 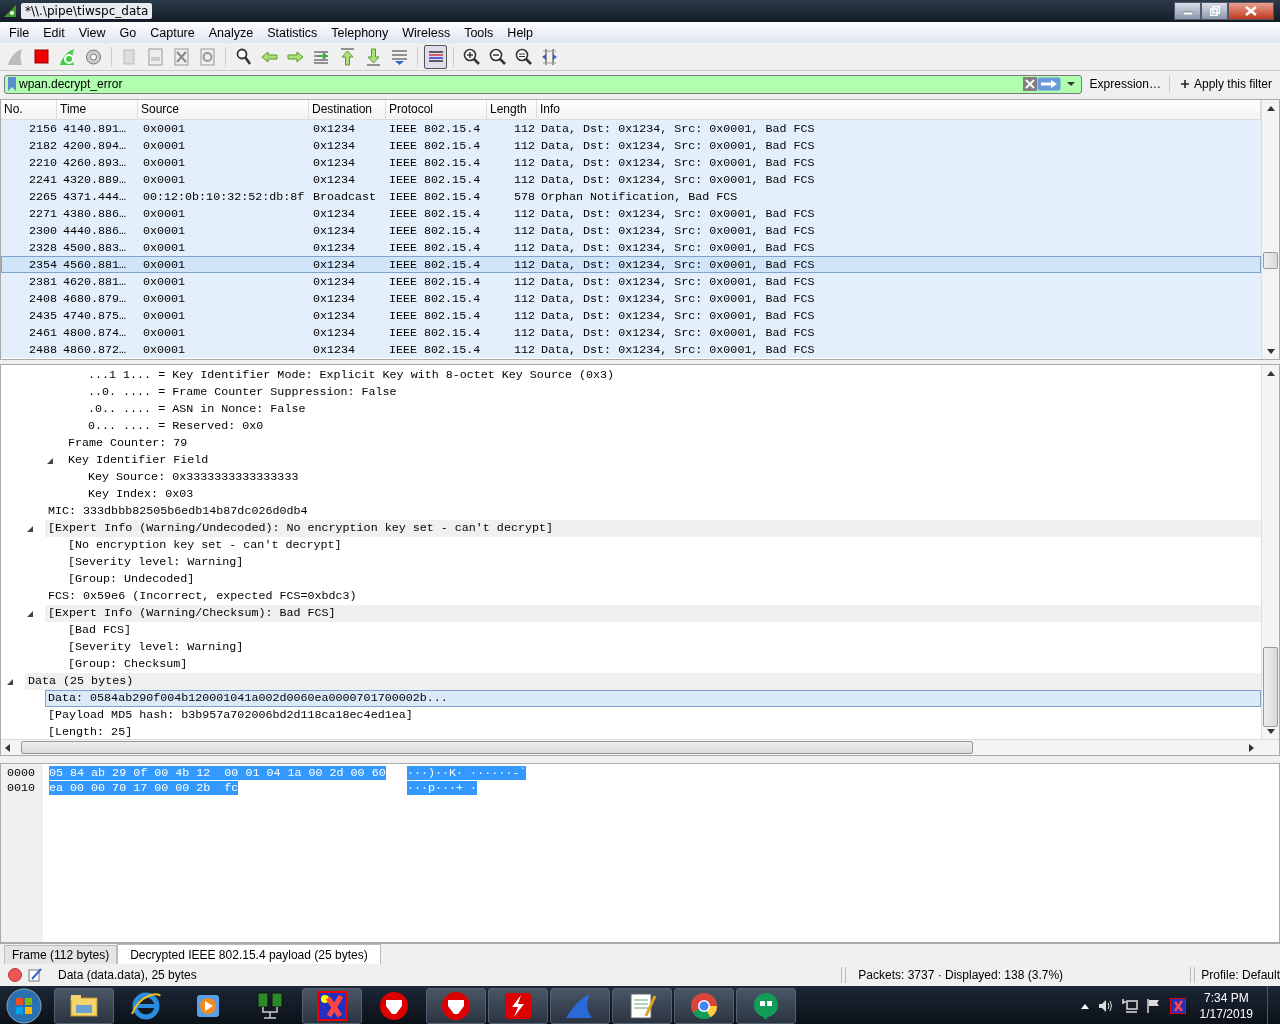 I want to click on clock-date: 1/17/2019, so click(x=1226, y=1014).